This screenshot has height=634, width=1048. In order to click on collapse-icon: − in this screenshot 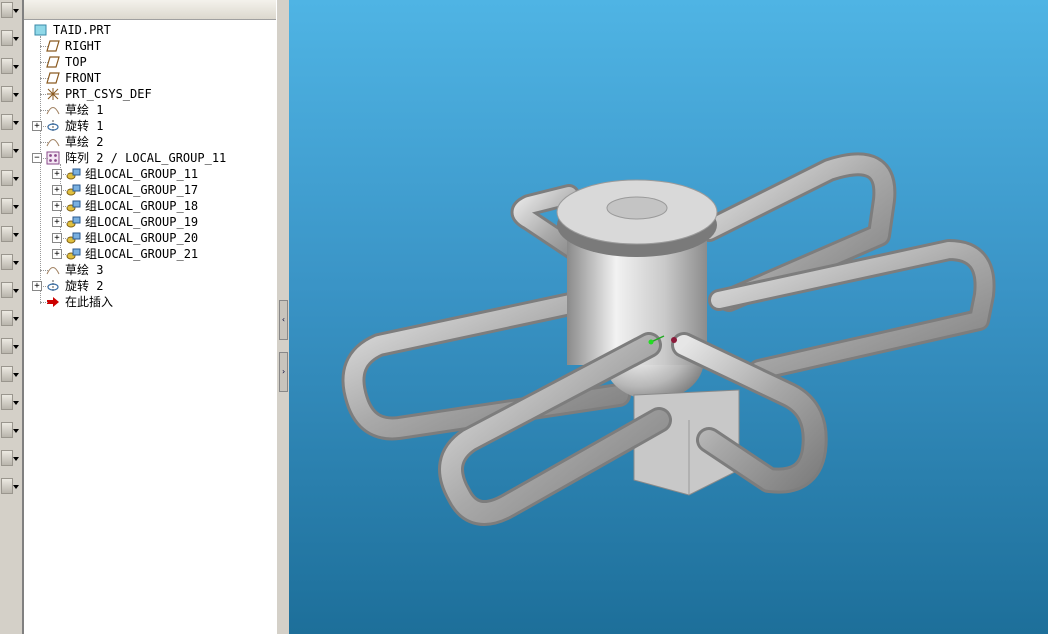, I will do `click(37, 158)`.